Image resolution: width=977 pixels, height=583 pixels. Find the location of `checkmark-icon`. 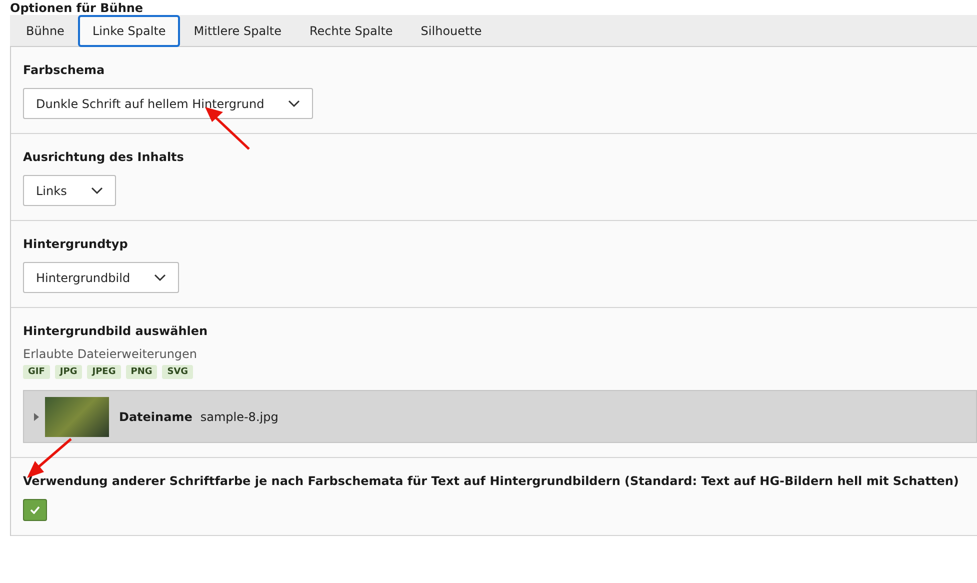

checkmark-icon is located at coordinates (35, 510).